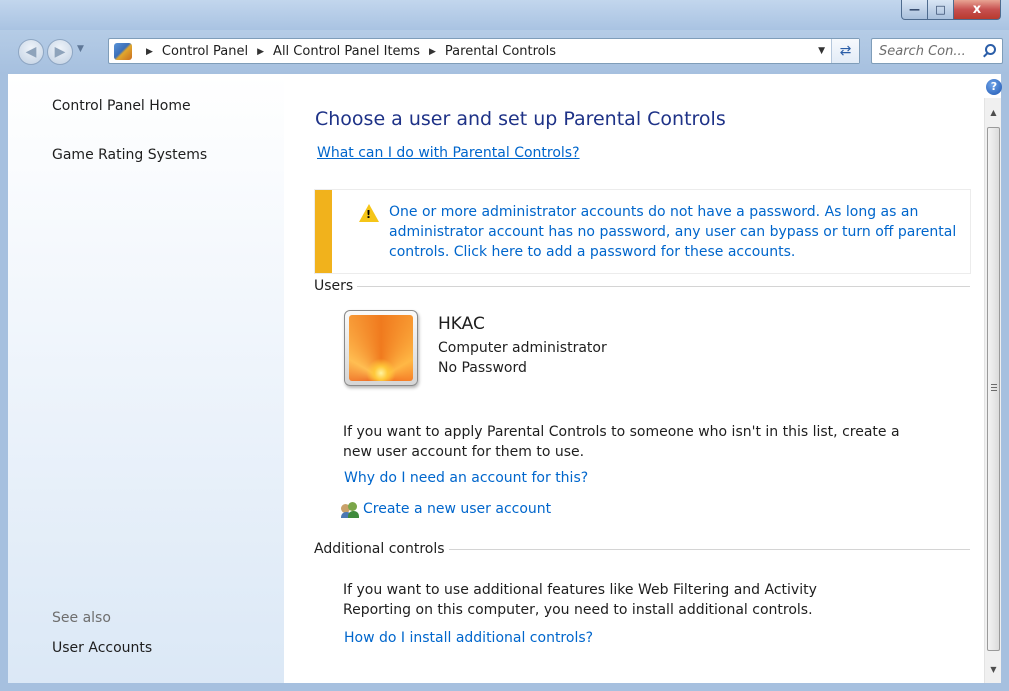  What do you see at coordinates (461, 324) in the screenshot?
I see `user-name: HKAC` at bounding box center [461, 324].